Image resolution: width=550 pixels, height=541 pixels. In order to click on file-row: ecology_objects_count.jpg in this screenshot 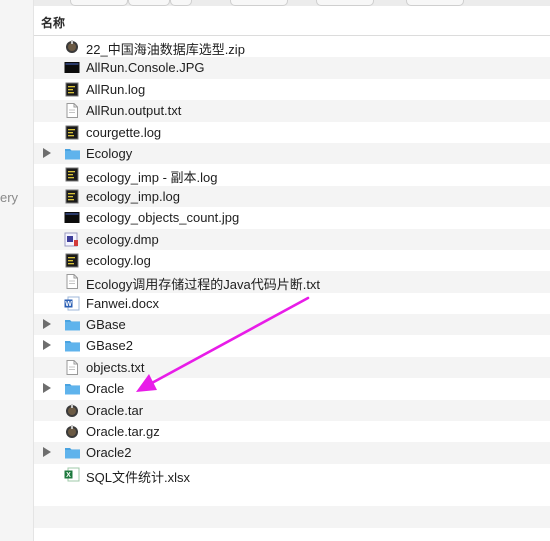, I will do `click(292, 217)`.